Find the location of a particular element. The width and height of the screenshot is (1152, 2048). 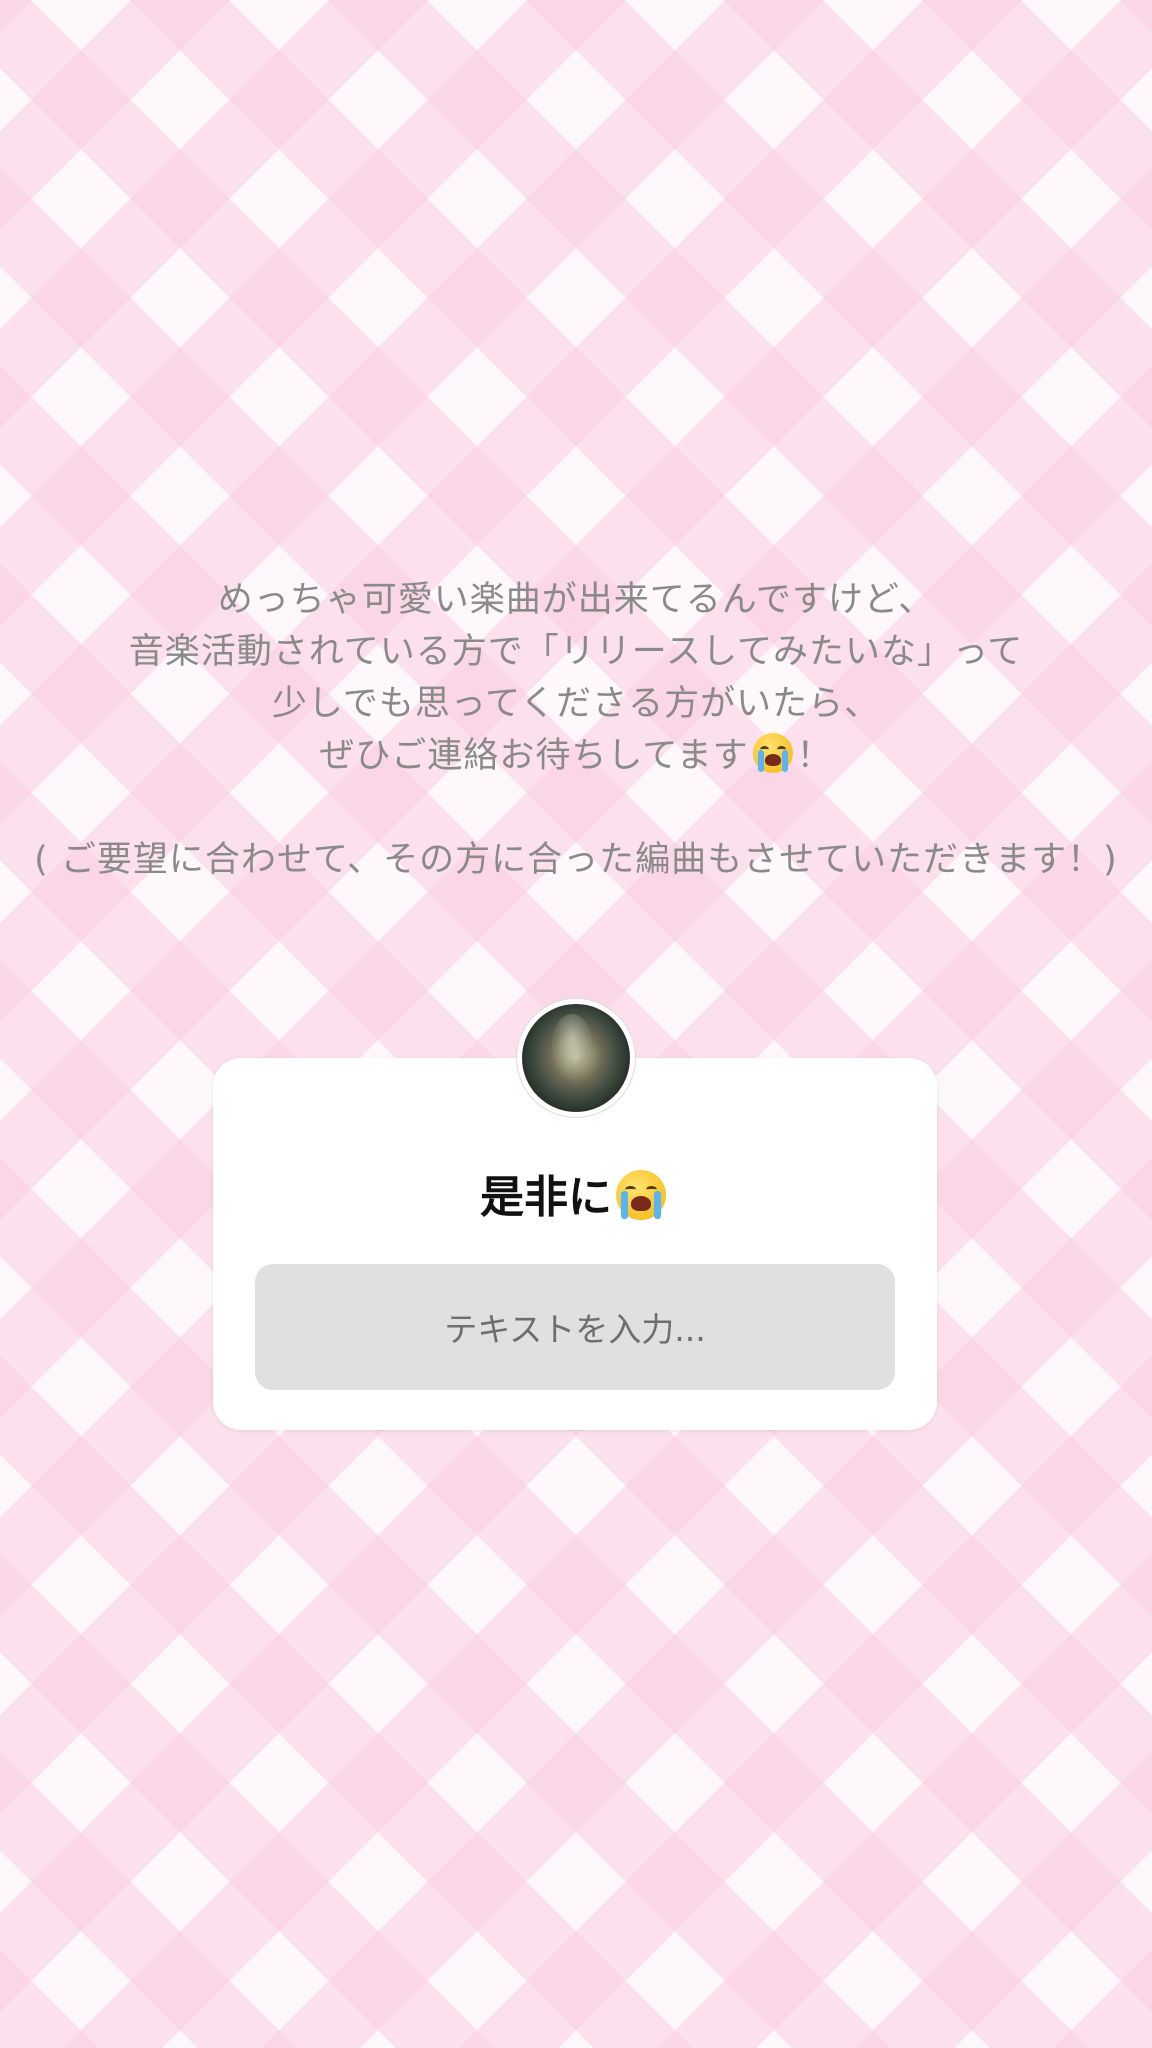

profile-avatar is located at coordinates (576, 1058).